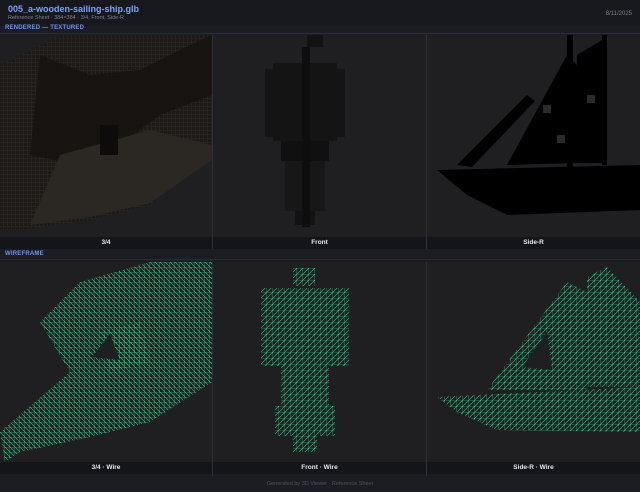 The width and height of the screenshot is (640, 492). I want to click on wire-panel-side-right, so click(533, 362).